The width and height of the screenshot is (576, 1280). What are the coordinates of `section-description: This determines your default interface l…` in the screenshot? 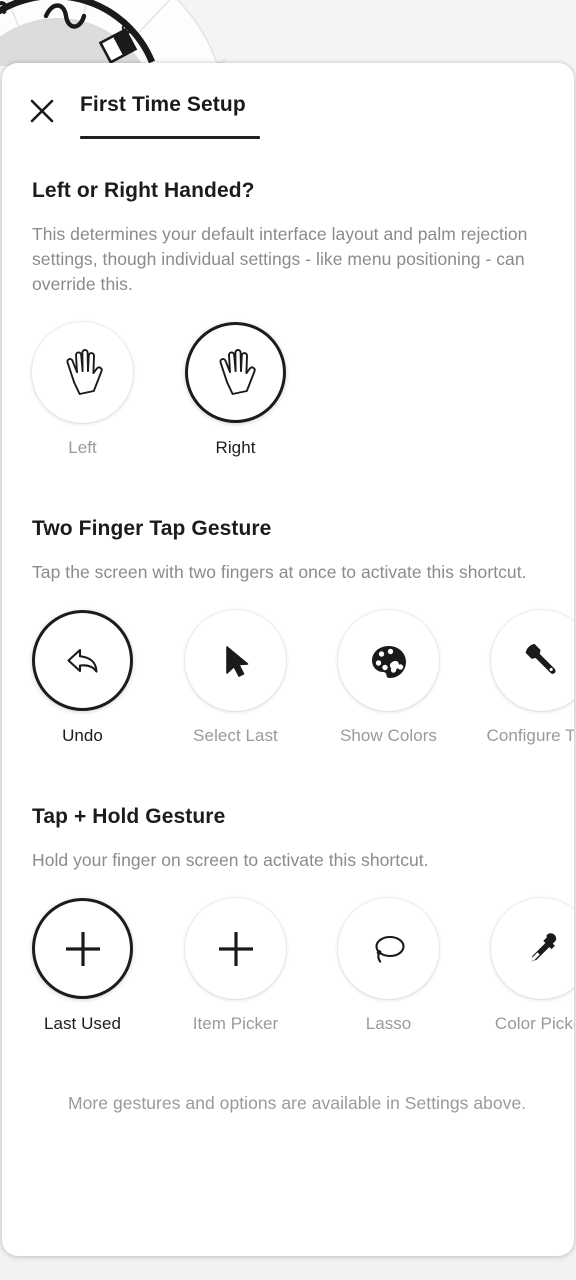 It's located at (280, 259).